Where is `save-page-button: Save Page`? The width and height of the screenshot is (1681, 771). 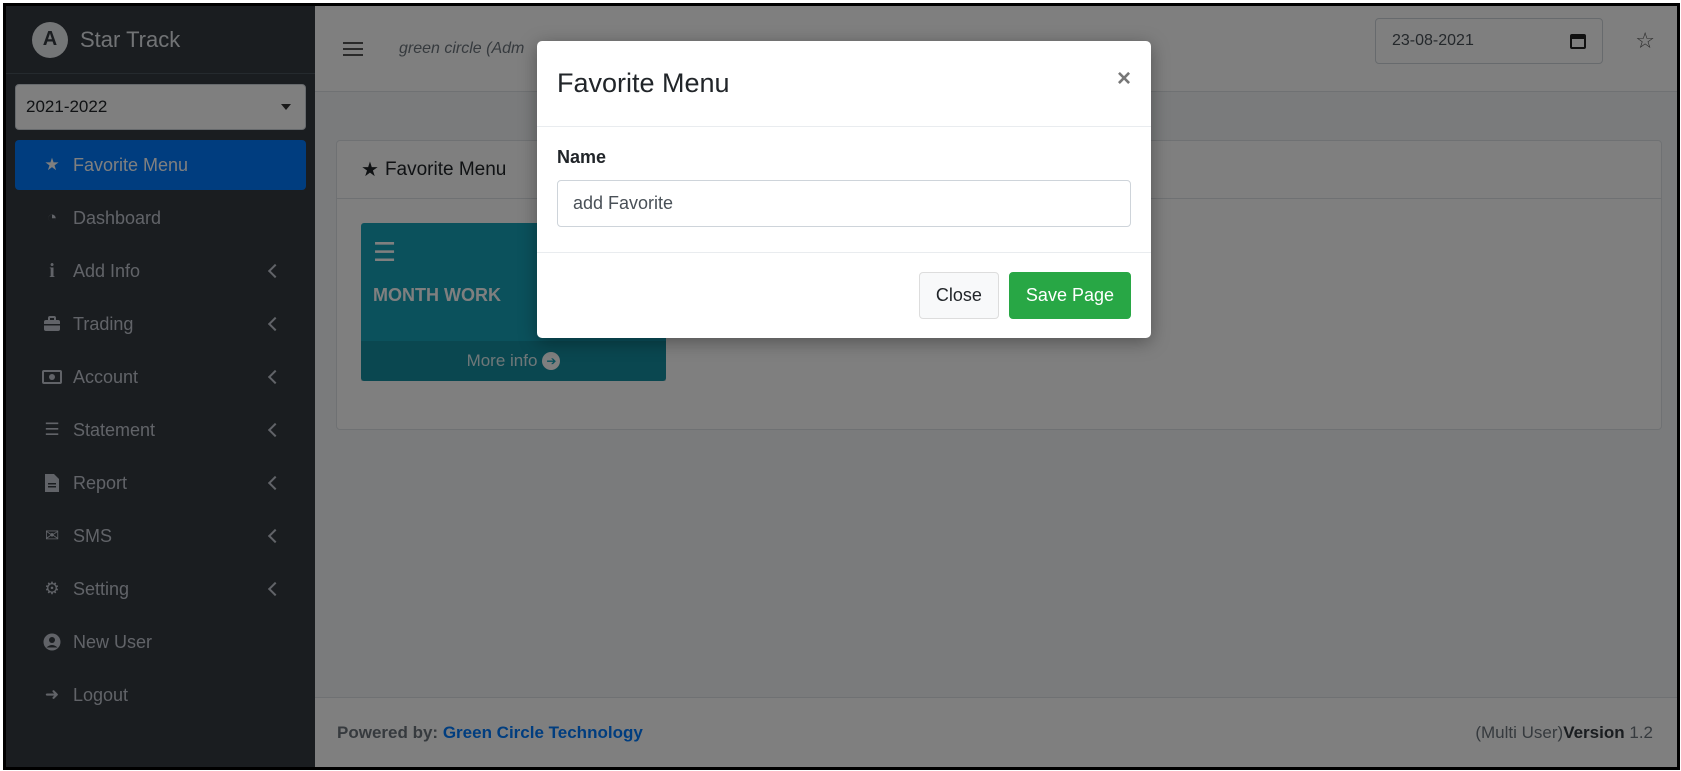
save-page-button: Save Page is located at coordinates (1069, 295).